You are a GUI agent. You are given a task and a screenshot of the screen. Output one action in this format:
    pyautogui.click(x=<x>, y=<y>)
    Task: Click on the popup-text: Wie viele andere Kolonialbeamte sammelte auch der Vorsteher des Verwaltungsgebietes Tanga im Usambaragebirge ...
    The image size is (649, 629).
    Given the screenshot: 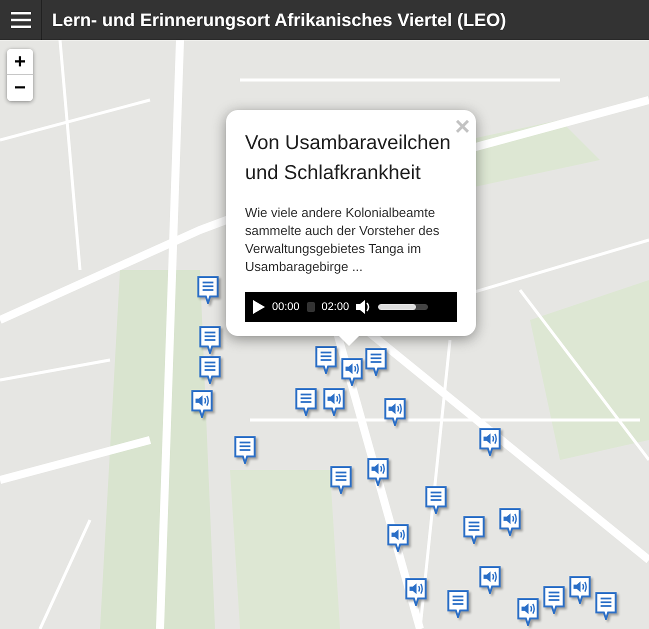 What is the action you would take?
    pyautogui.click(x=342, y=240)
    